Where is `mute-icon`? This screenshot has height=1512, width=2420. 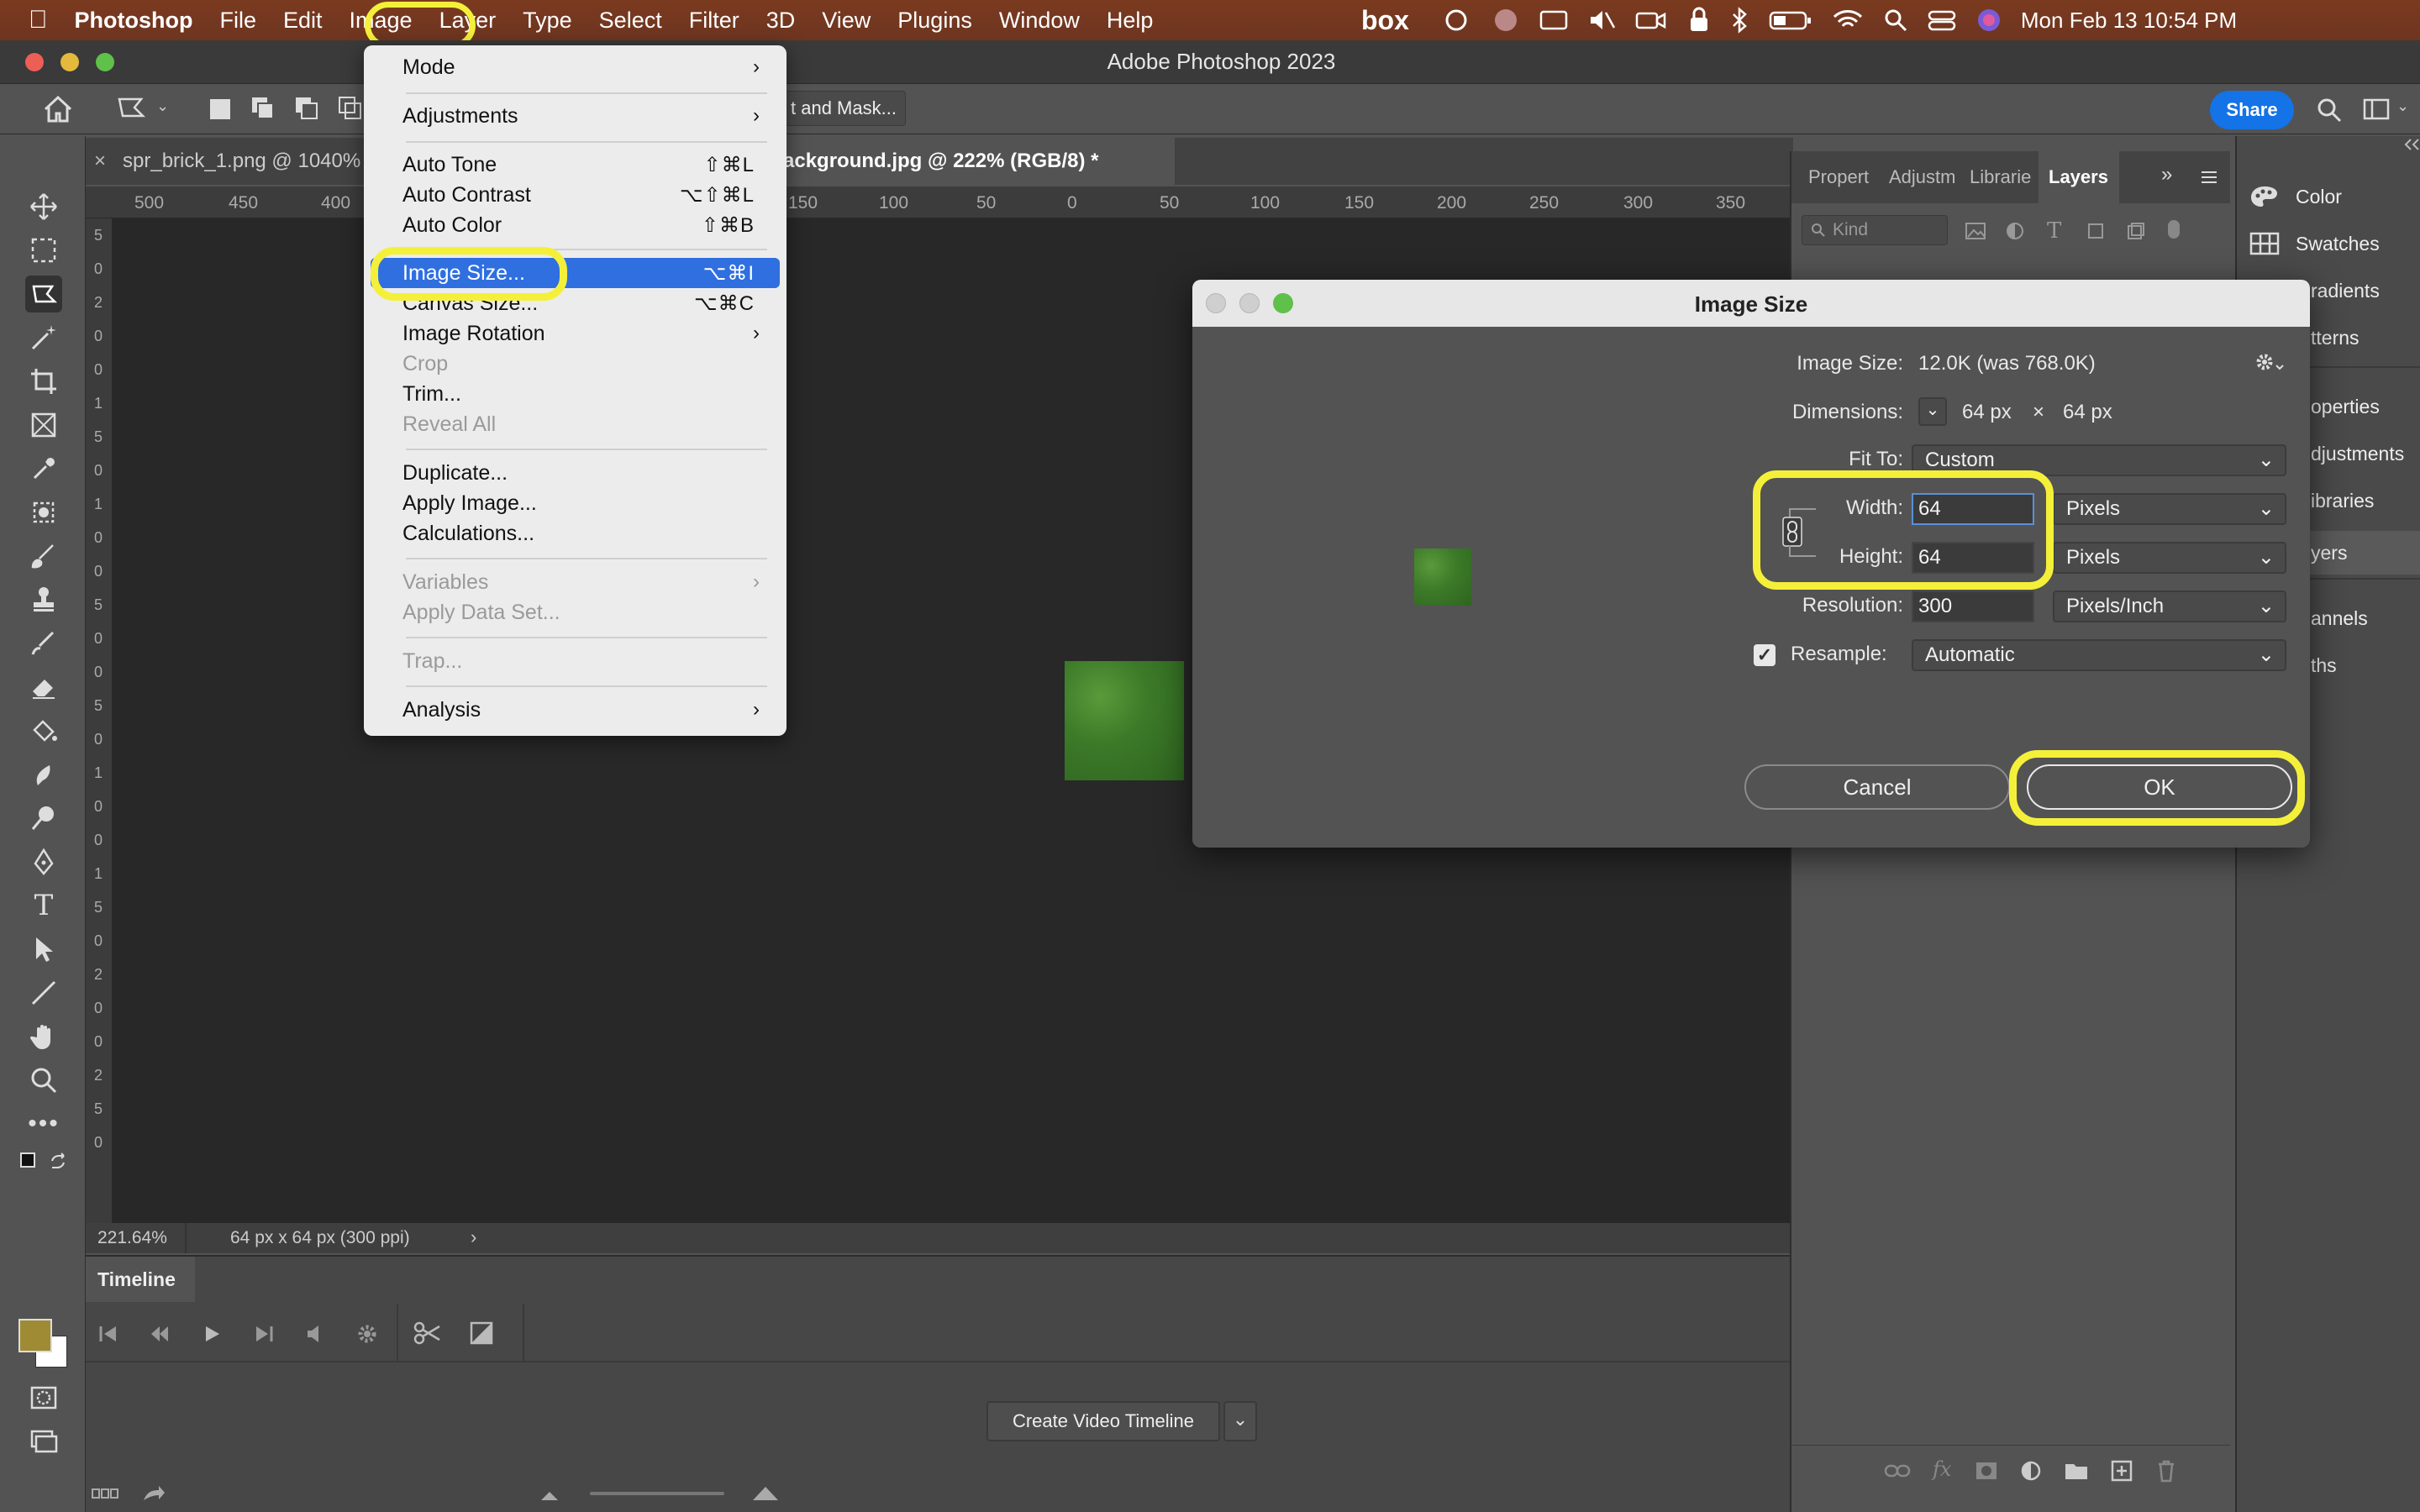
mute-icon is located at coordinates (1601, 20).